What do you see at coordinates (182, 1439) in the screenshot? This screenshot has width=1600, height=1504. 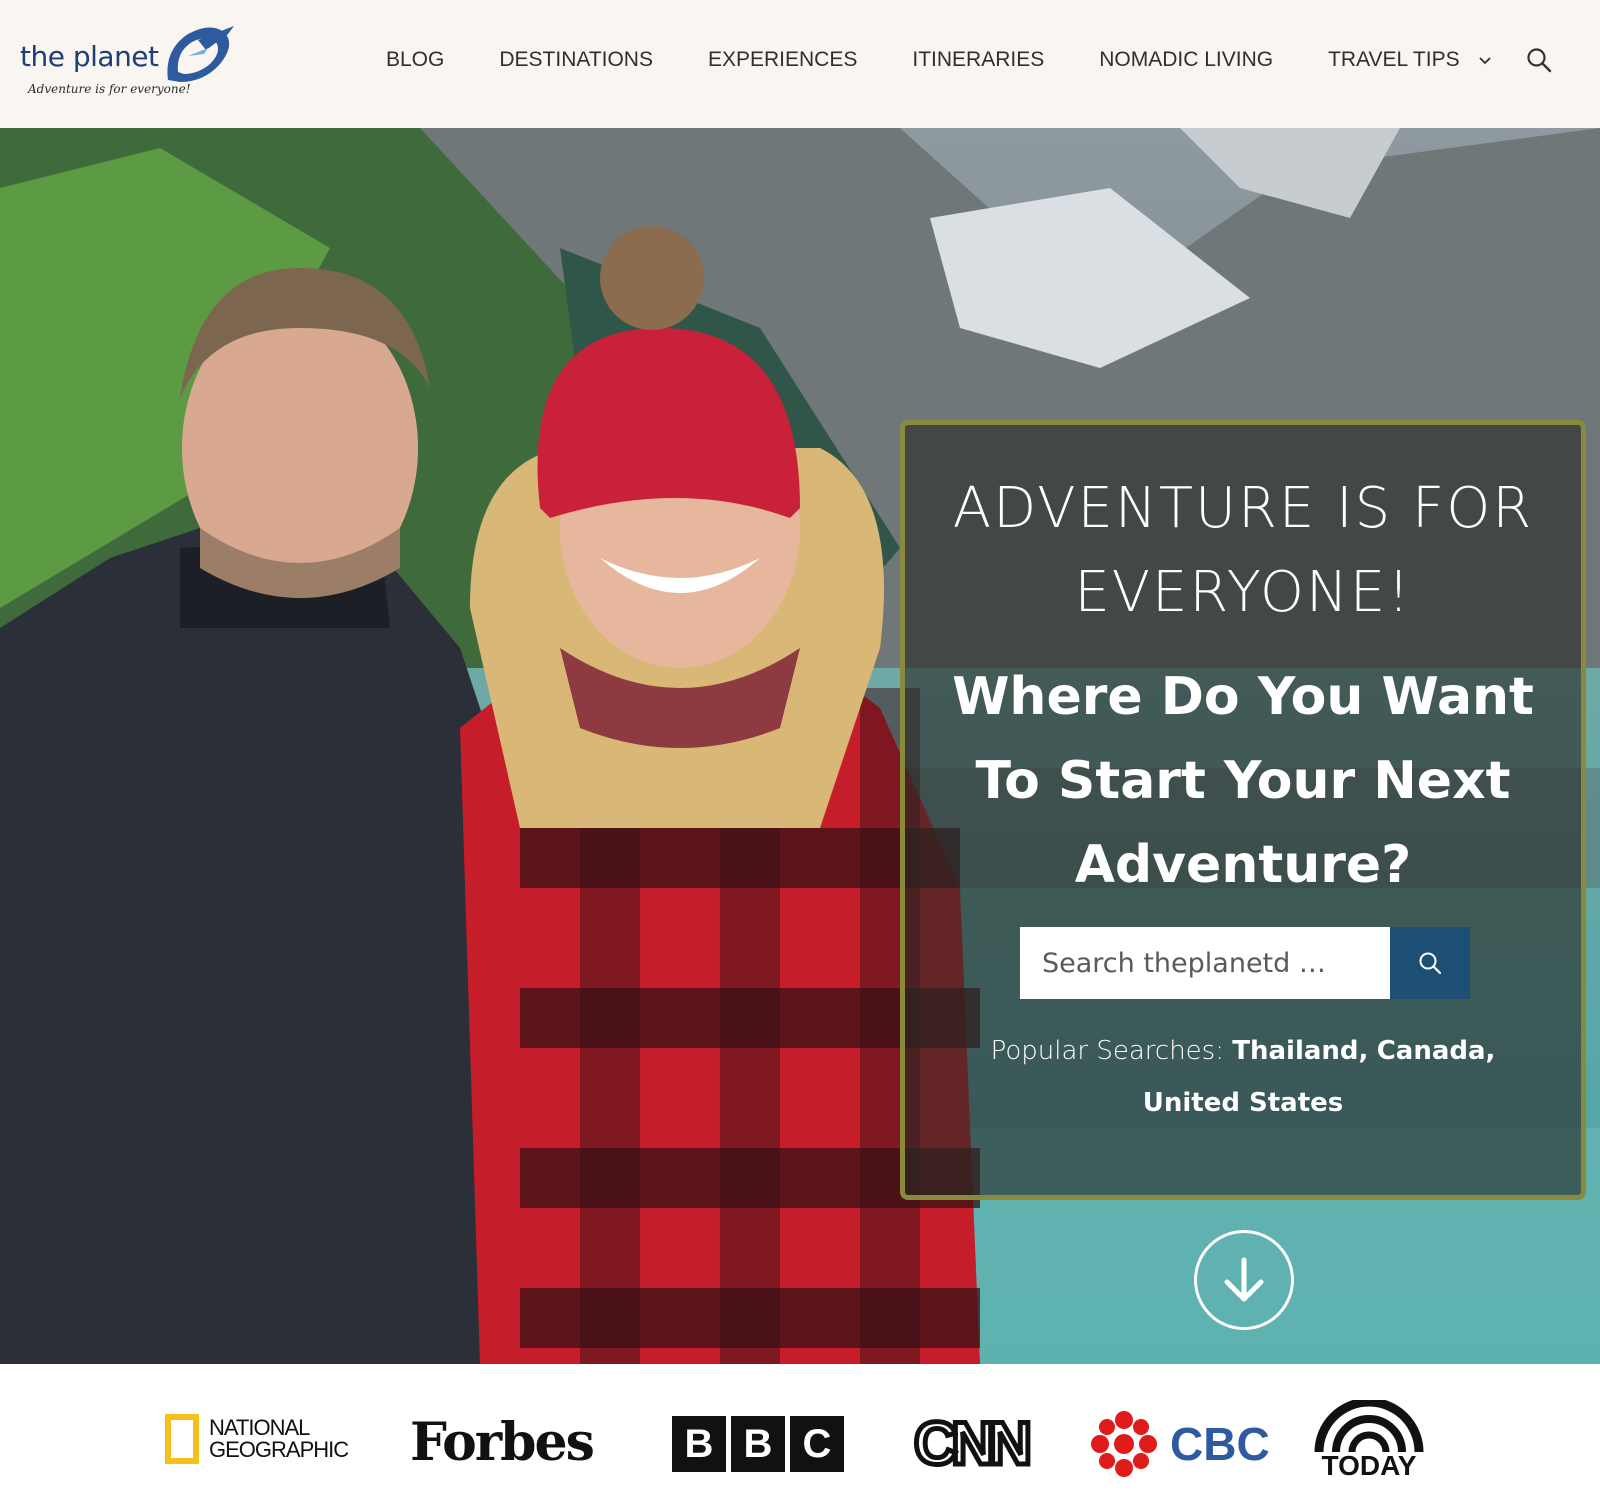 I see `natgeo-frame-icon` at bounding box center [182, 1439].